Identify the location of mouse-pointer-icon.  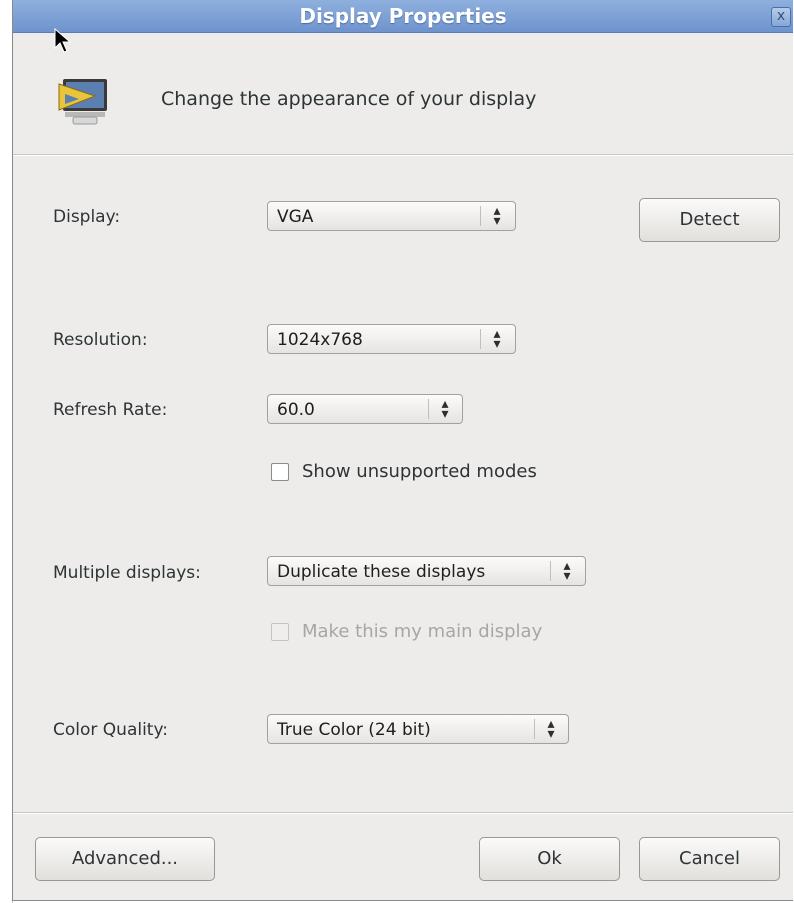
(63, 40).